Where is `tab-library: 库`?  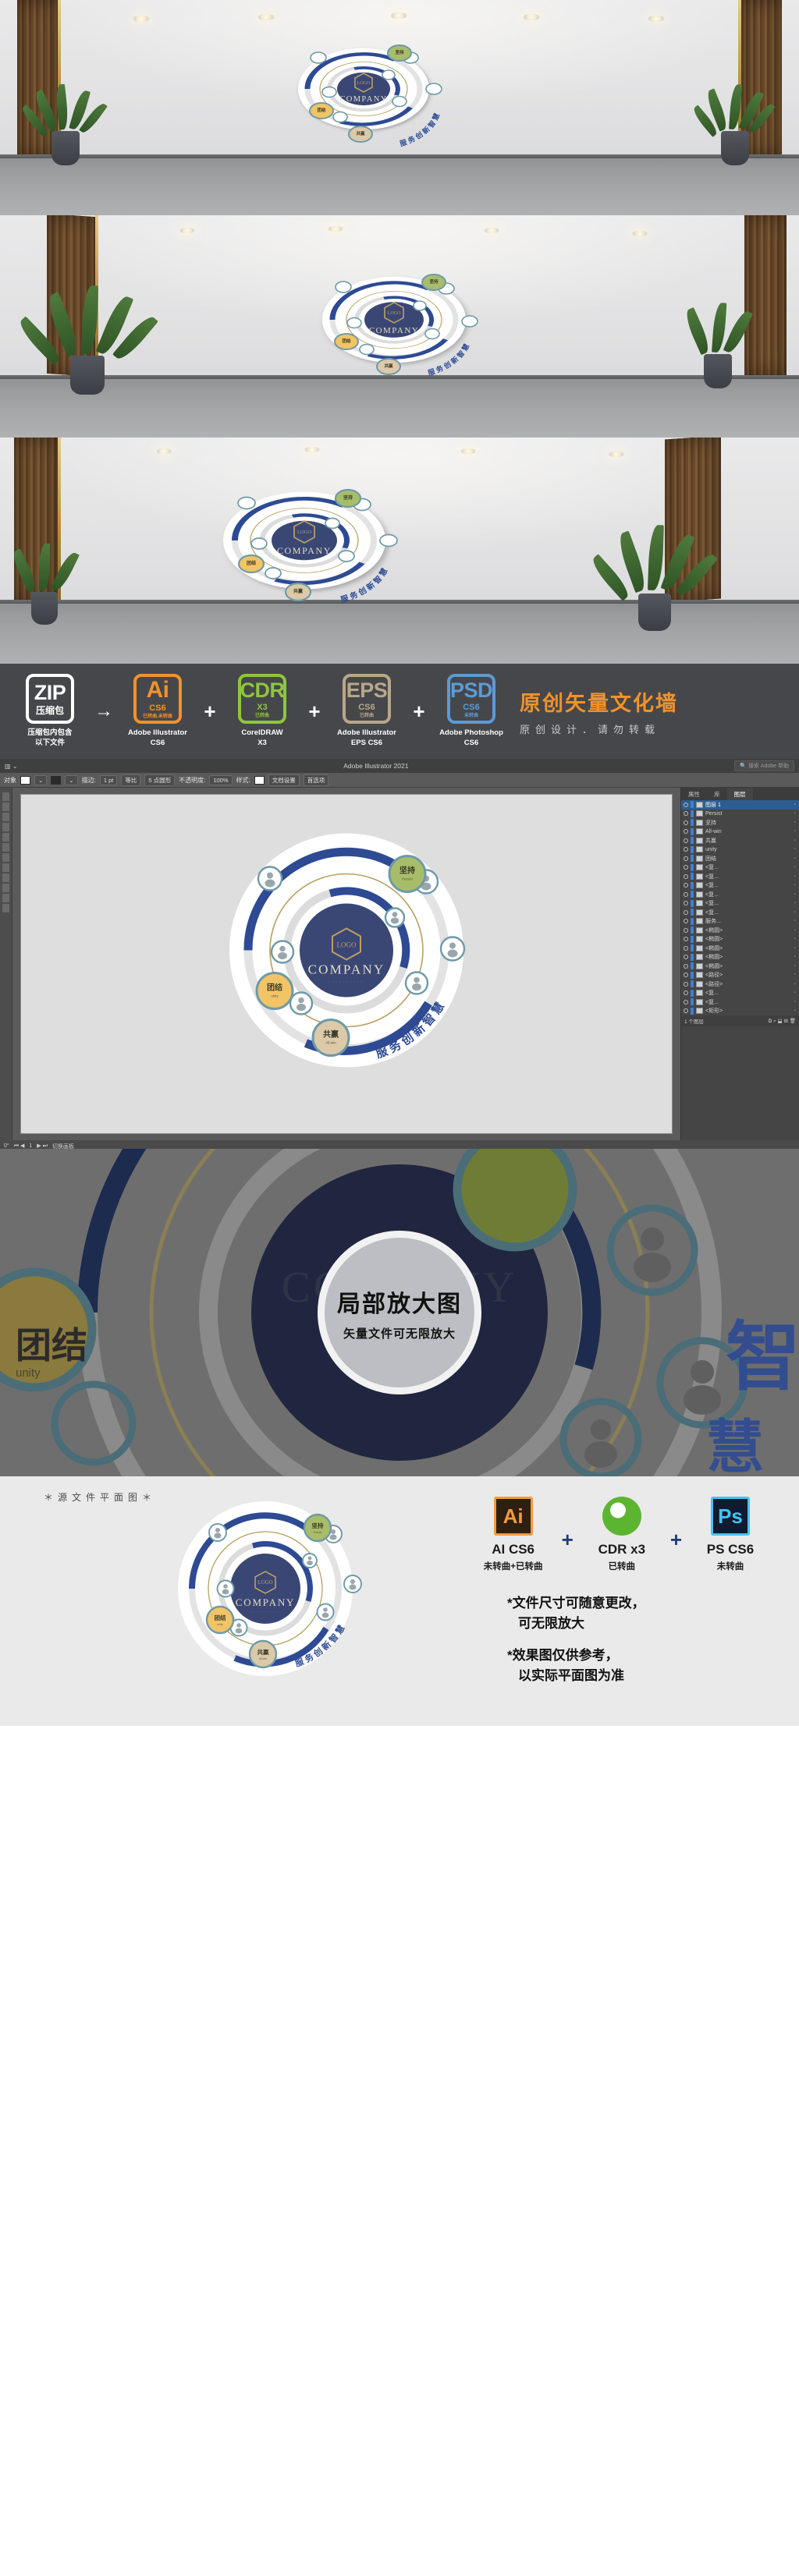
tab-library: 库 is located at coordinates (717, 794).